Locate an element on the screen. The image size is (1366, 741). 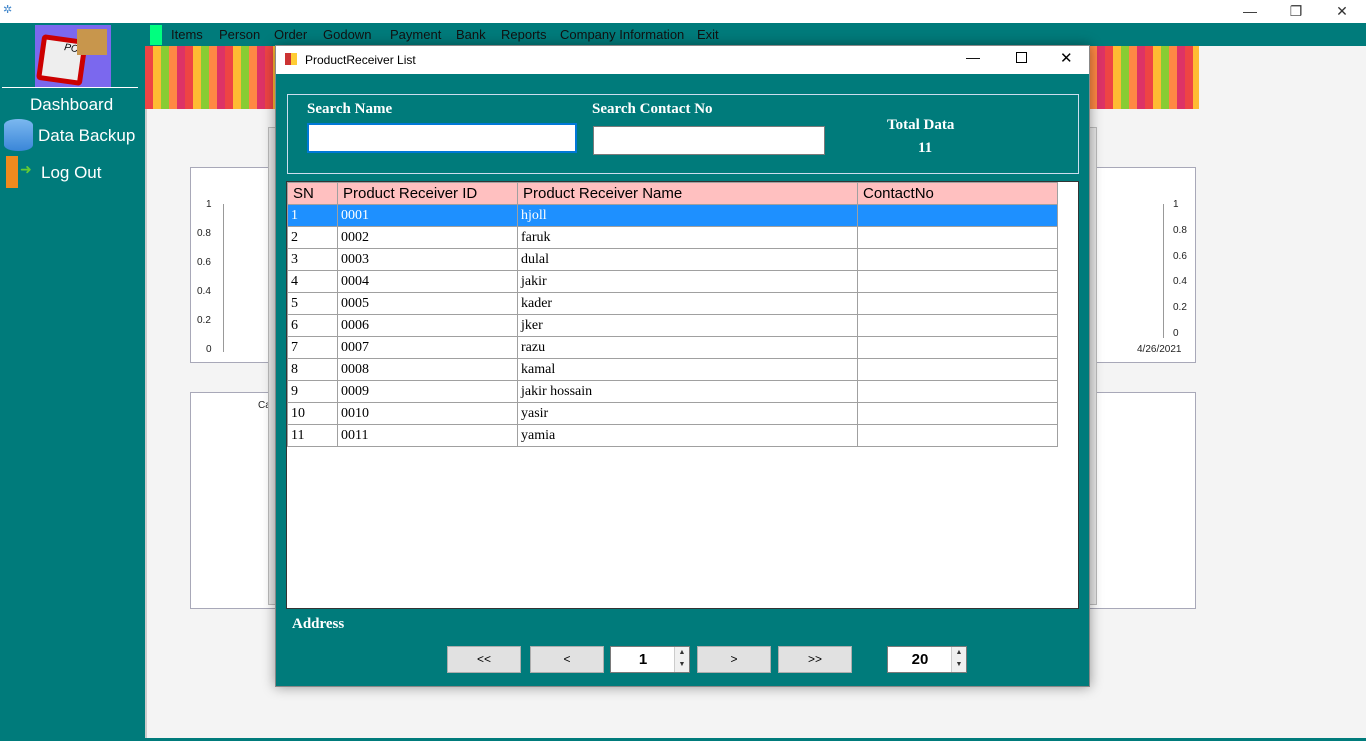
table-row: 10 0010 yasir is located at coordinates (672, 413).